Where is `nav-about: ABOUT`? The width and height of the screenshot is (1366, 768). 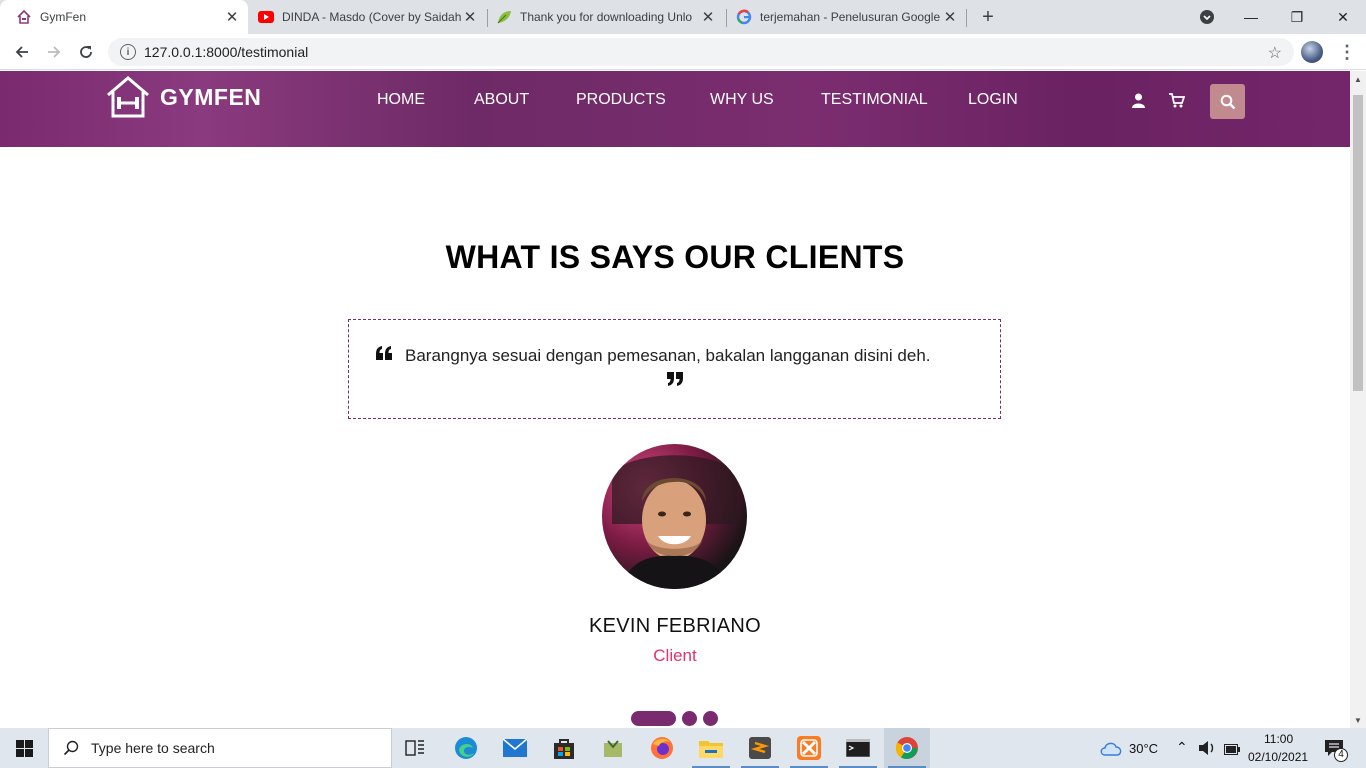
nav-about: ABOUT is located at coordinates (501, 101).